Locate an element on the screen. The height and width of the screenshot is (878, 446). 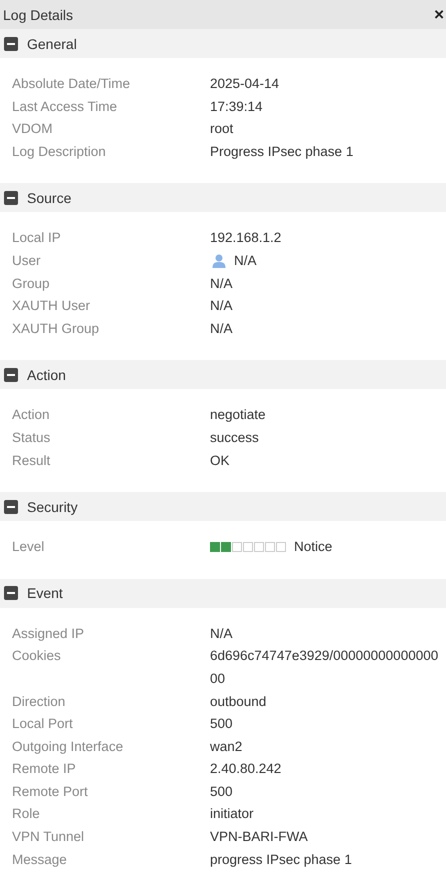
field-label: Action is located at coordinates (31, 415).